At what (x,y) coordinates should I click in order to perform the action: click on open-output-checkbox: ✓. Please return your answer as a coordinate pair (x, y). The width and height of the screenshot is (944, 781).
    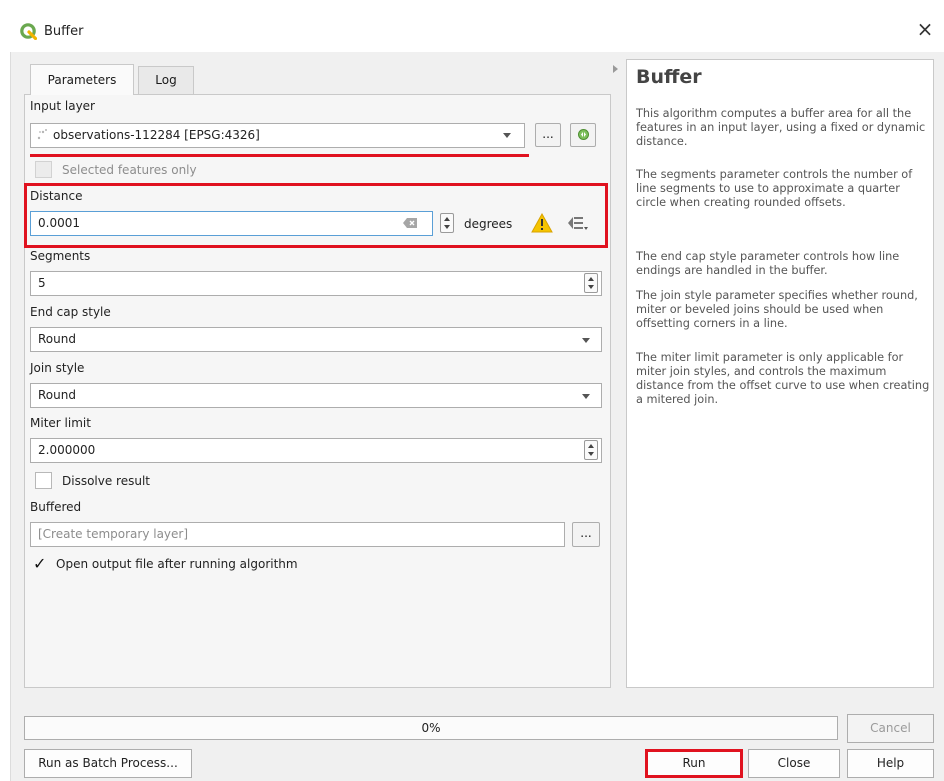
    Looking at the image, I should click on (41, 564).